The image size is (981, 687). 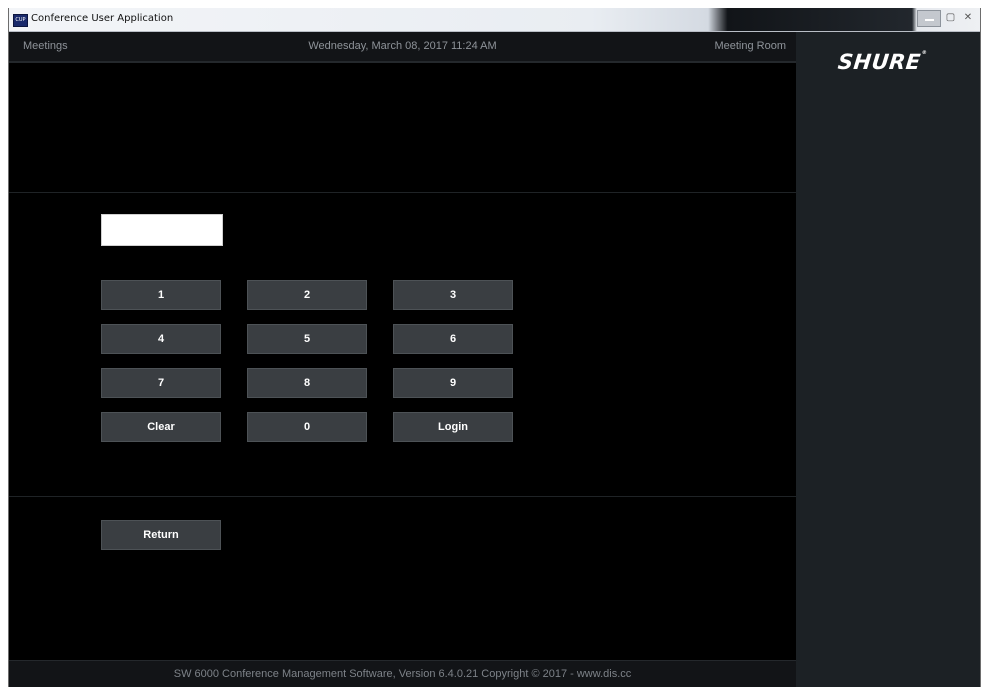 I want to click on minimize-button, so click(x=929, y=18).